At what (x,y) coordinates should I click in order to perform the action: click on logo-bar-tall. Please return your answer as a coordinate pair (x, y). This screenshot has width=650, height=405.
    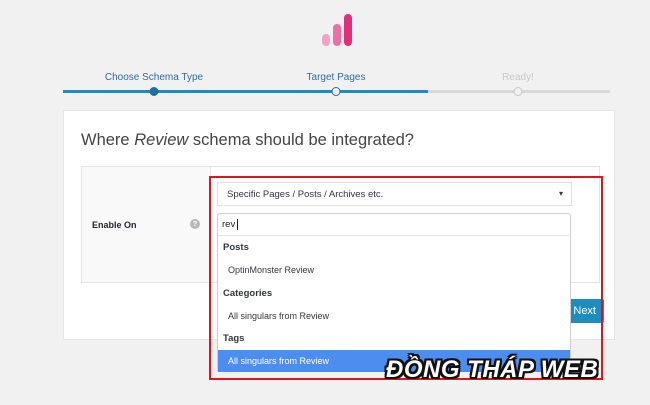
    Looking at the image, I should click on (348, 30).